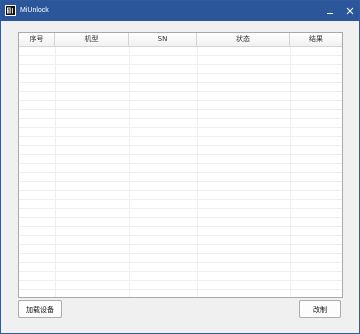  Describe the element at coordinates (34, 10) in the screenshot. I see `window-title: MiUnlock` at that location.